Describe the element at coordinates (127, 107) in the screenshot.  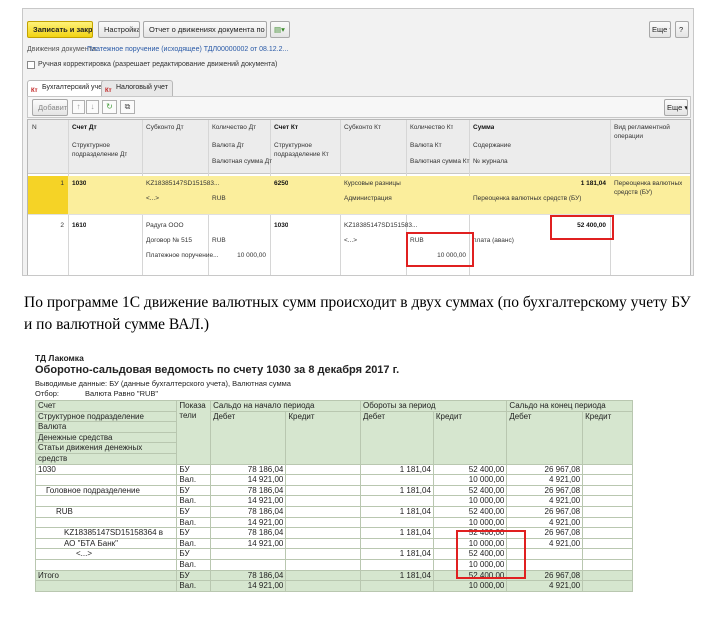
I see `copy-icon: ⧉` at that location.